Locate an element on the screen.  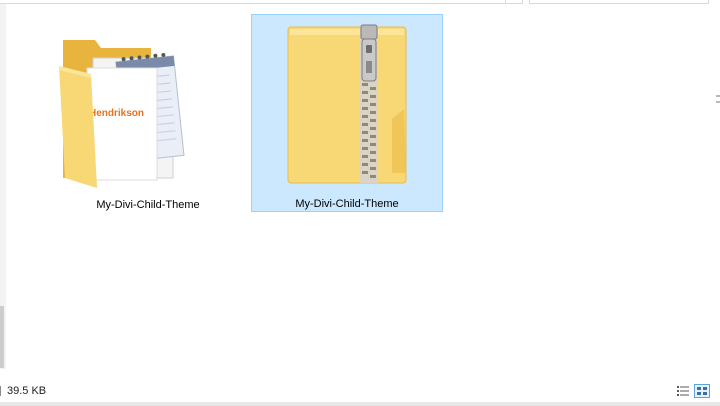
file-item-zip-selected: My-Divi-Child-Theme is located at coordinates (347, 113).